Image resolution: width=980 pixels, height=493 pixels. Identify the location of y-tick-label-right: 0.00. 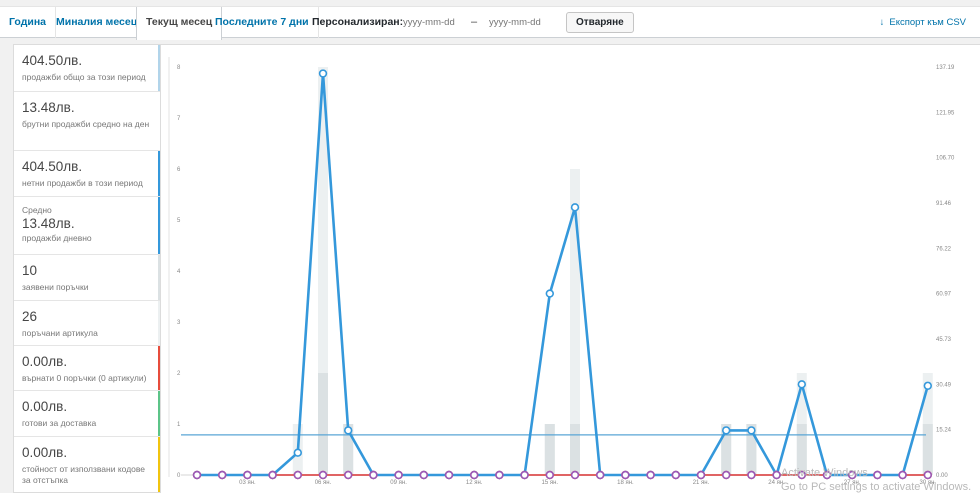
(942, 476).